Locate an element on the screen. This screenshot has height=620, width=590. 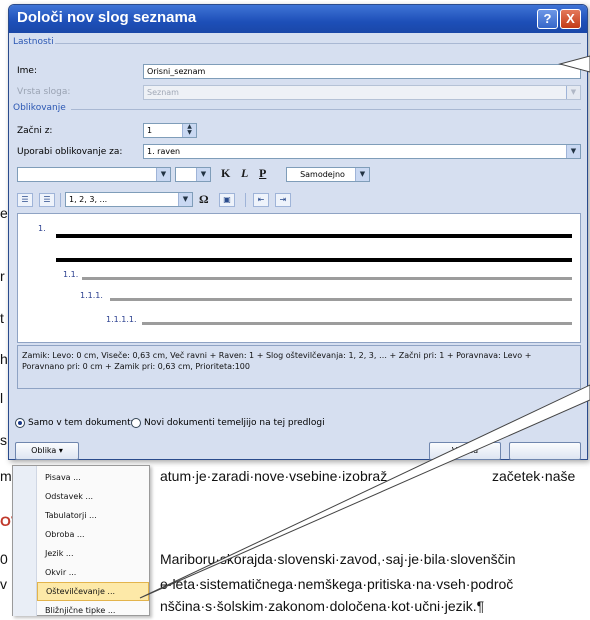
doc-line-1-left: m is located at coordinates (6, 476).